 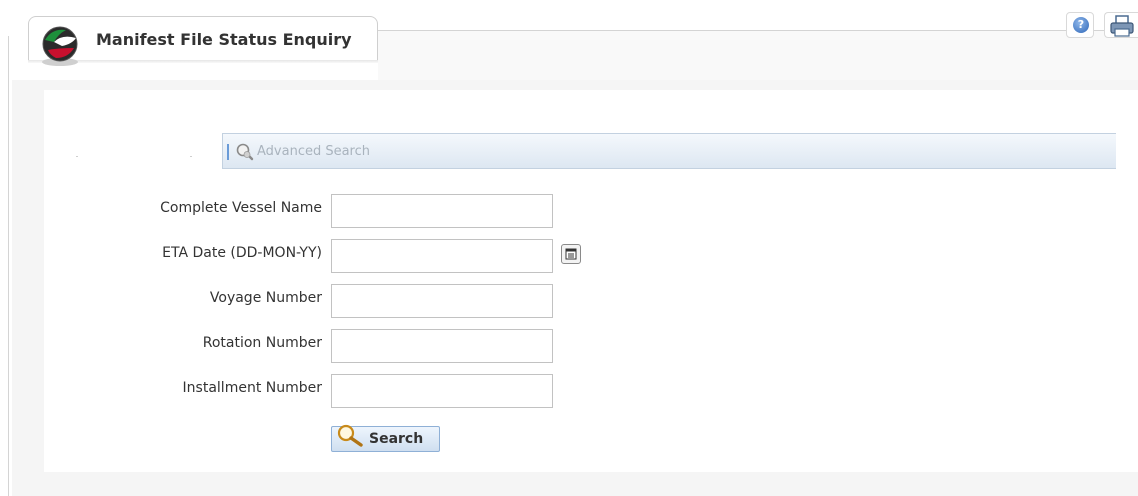 I want to click on print-icon, so click(x=1122, y=26).